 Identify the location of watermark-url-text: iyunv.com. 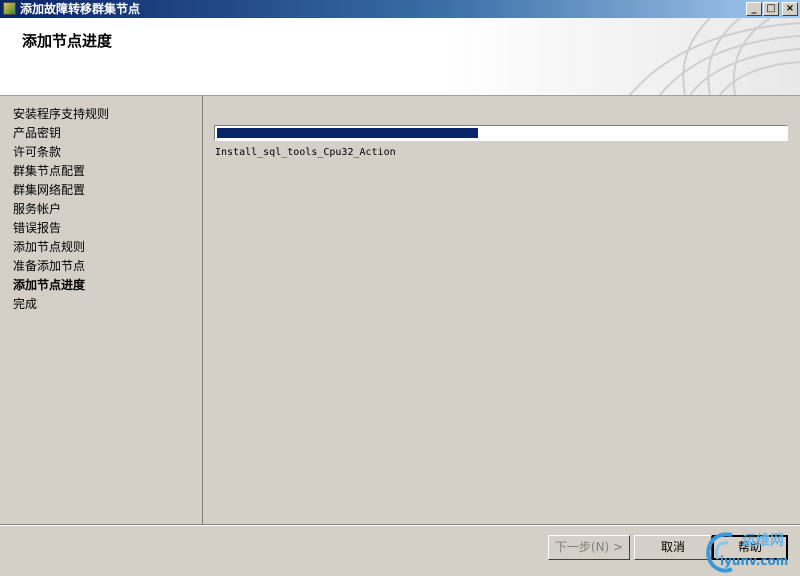
(754, 561).